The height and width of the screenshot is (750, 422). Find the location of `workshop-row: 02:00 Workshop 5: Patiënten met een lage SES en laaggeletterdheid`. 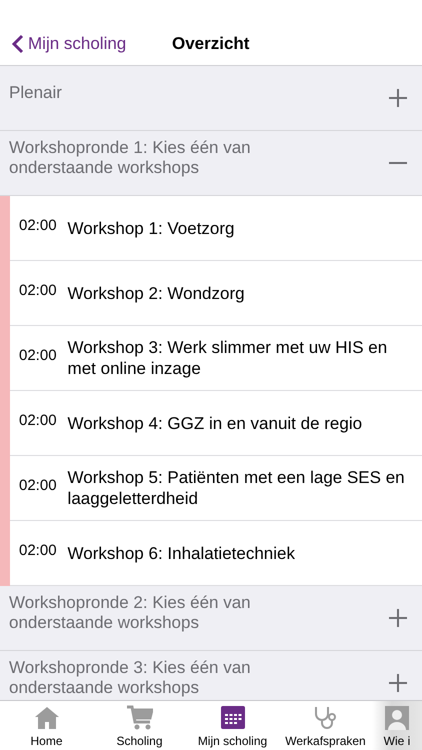

workshop-row: 02:00 Workshop 5: Patiënten met een lage SES en laaggeletterdheid is located at coordinates (211, 488).